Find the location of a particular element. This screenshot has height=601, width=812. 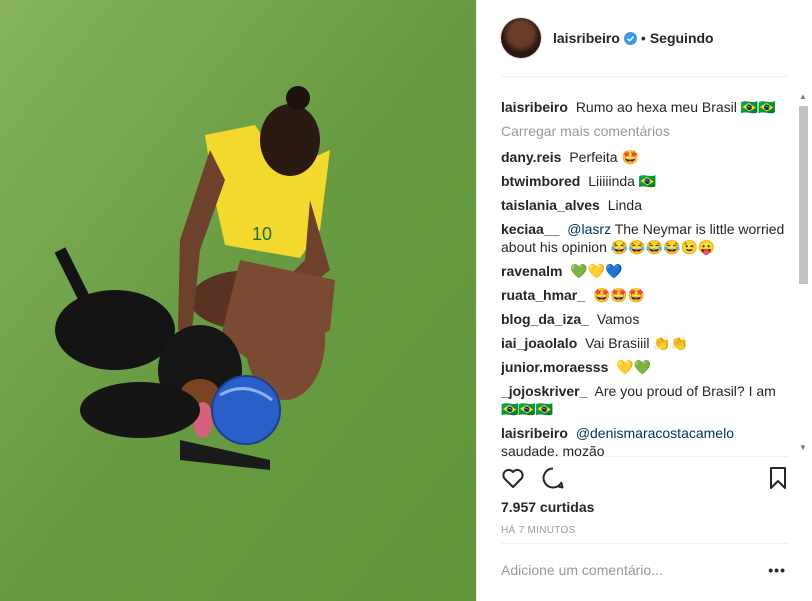

comment-mention-link: @lasrz is located at coordinates (589, 229).